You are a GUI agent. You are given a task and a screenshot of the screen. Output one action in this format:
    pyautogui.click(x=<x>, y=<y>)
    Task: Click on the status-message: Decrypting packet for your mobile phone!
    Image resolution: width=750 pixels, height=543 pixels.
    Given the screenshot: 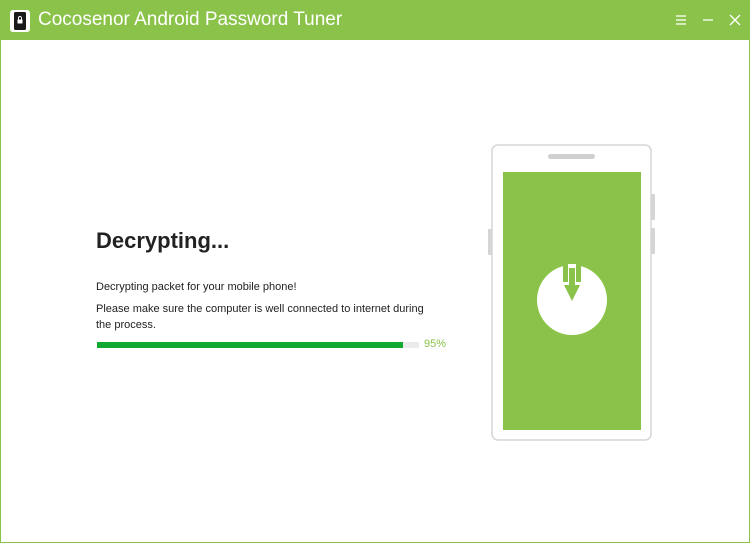 What is the action you would take?
    pyautogui.click(x=196, y=287)
    